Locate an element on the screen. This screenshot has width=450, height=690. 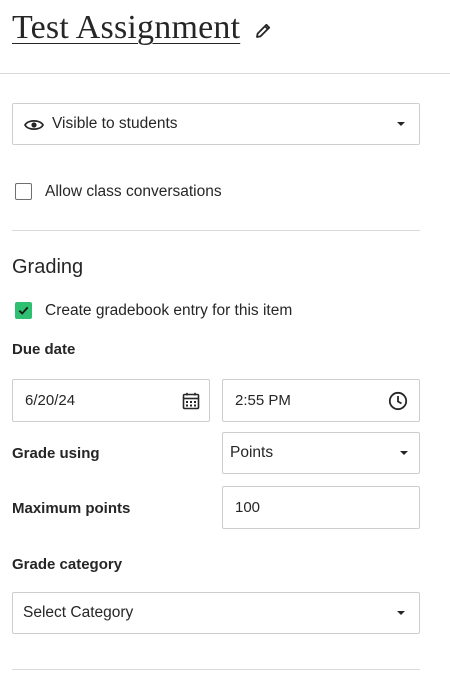
conversations-checkbox is located at coordinates (23, 191).